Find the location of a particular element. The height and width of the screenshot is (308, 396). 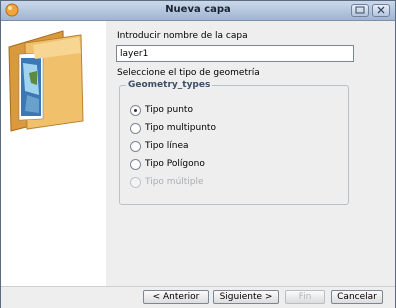

close-icon is located at coordinates (381, 10).